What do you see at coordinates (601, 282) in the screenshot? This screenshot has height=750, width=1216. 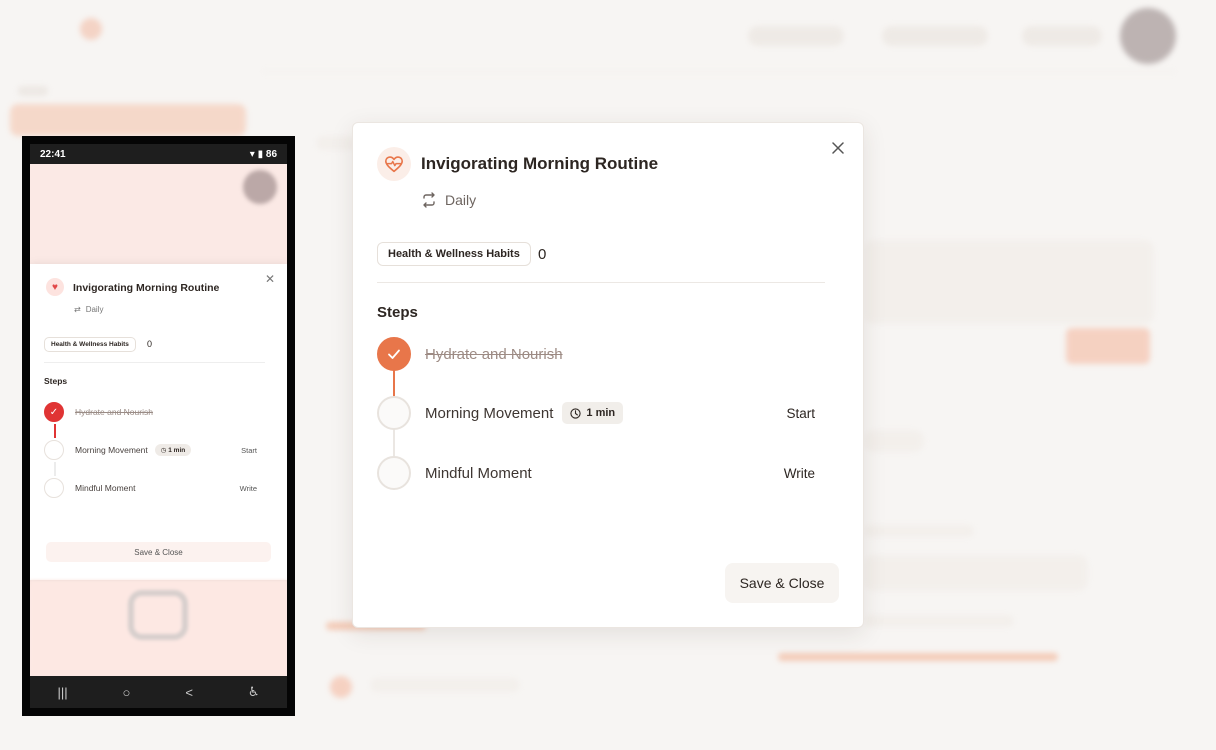 I see `divider` at bounding box center [601, 282].